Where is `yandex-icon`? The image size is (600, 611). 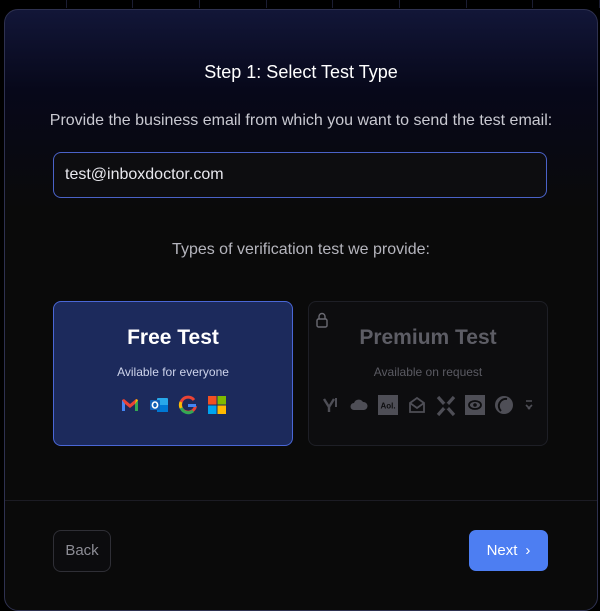
yandex-icon is located at coordinates (474, 405).